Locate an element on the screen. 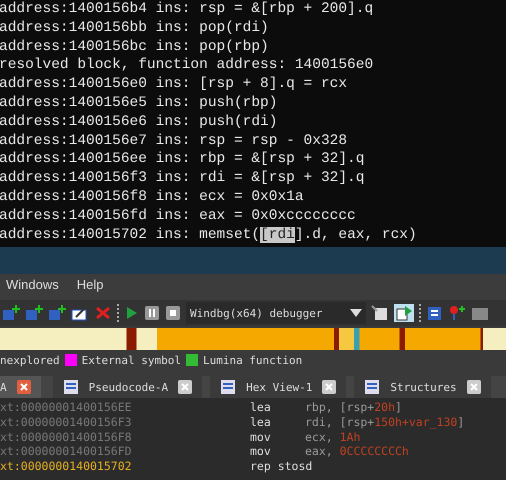 The width and height of the screenshot is (506, 480). run-to-cursor-icon is located at coordinates (404, 313).